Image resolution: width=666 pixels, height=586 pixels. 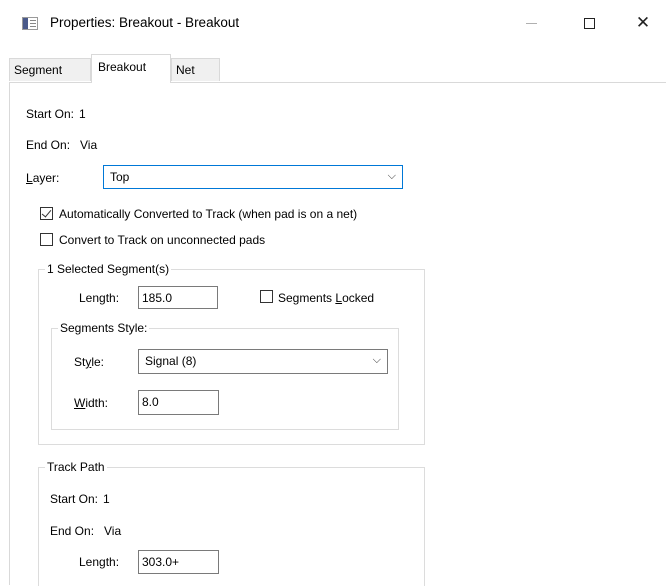 What do you see at coordinates (74, 499) in the screenshot?
I see `track-start-on-label: Start On:` at bounding box center [74, 499].